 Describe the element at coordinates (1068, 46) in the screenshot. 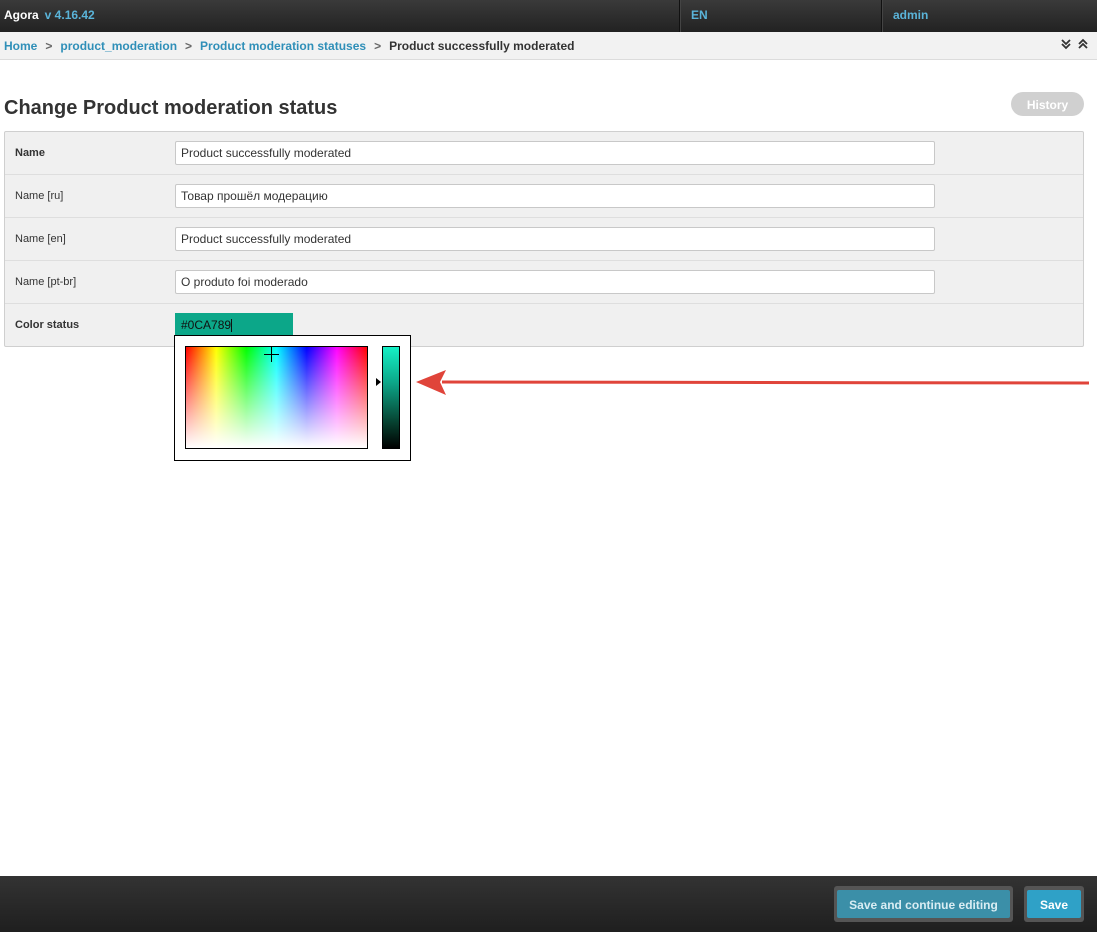

I see `expand-all-icon` at that location.